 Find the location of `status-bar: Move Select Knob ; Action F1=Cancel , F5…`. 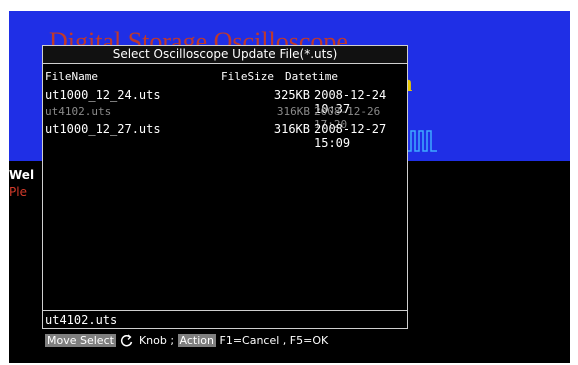

status-bar: Move Select Knob ; Action F1=Cancel , F5… is located at coordinates (186, 341).